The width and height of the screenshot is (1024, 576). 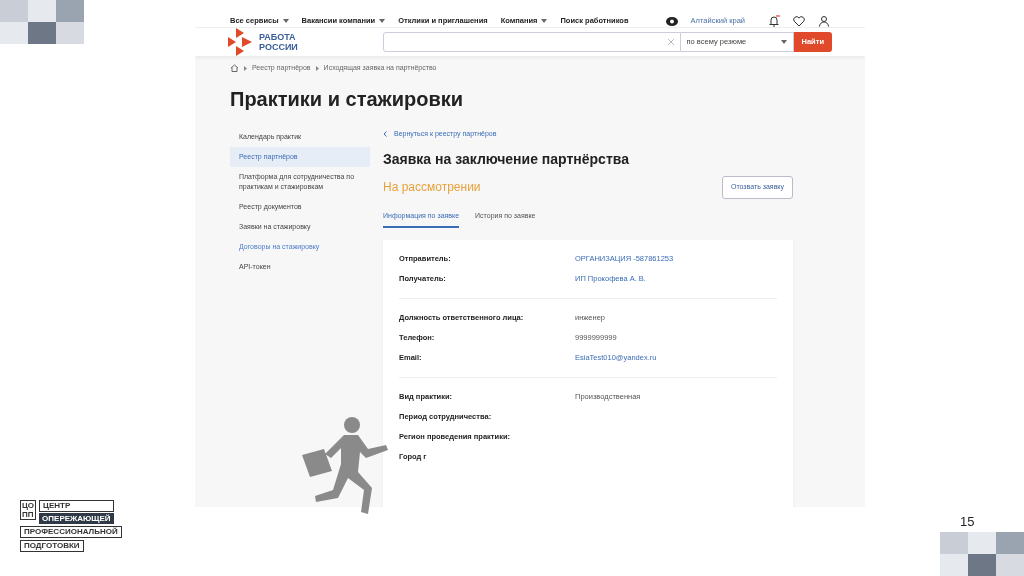 What do you see at coordinates (71, 532) in the screenshot?
I see `logo-word: ПРОФЕССИОНАЛЬНОЙ` at bounding box center [71, 532].